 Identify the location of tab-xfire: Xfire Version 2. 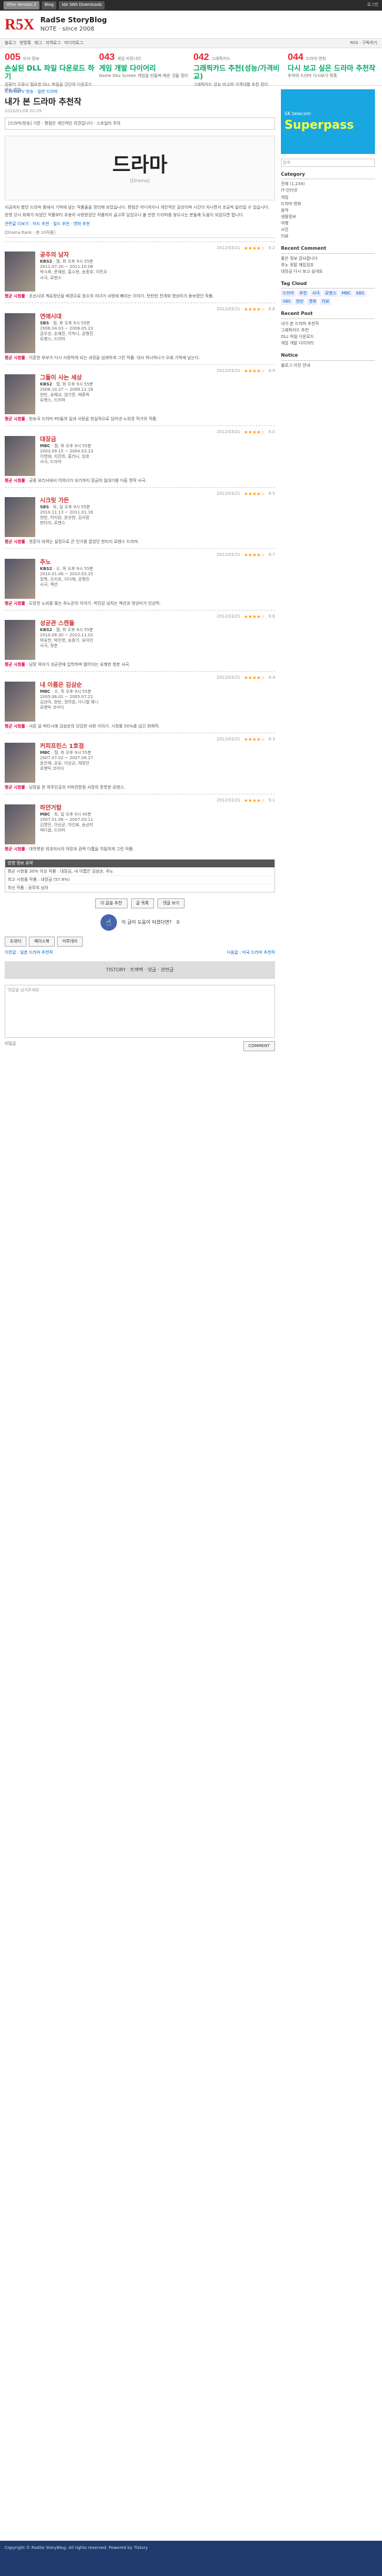
(22, 5).